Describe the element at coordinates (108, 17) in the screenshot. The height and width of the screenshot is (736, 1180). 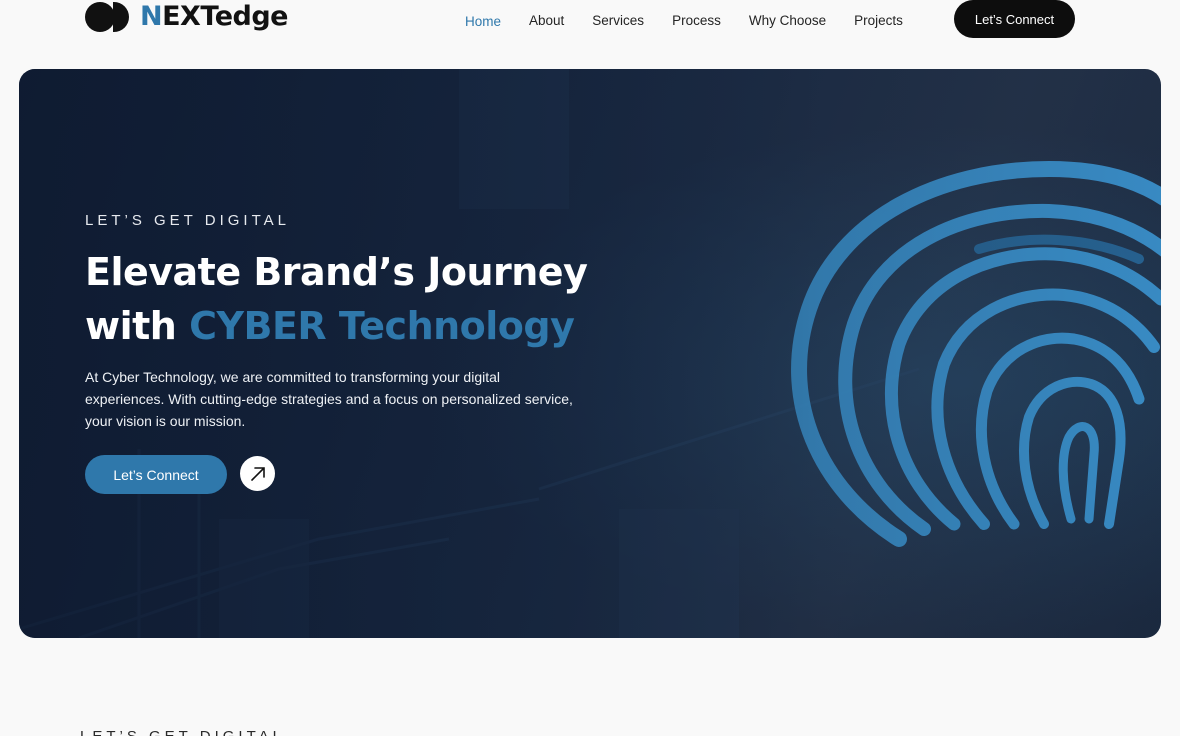
I see `logo-mark-icon` at that location.